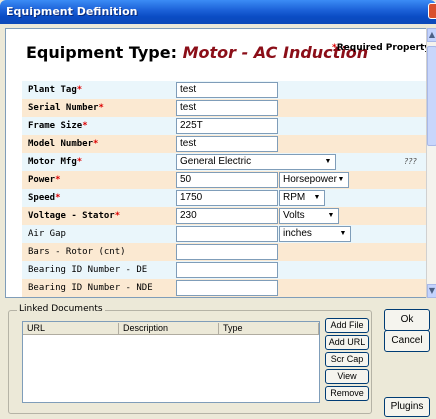 This screenshot has height=419, width=436. I want to click on field-label: Air Gap, so click(47, 234).